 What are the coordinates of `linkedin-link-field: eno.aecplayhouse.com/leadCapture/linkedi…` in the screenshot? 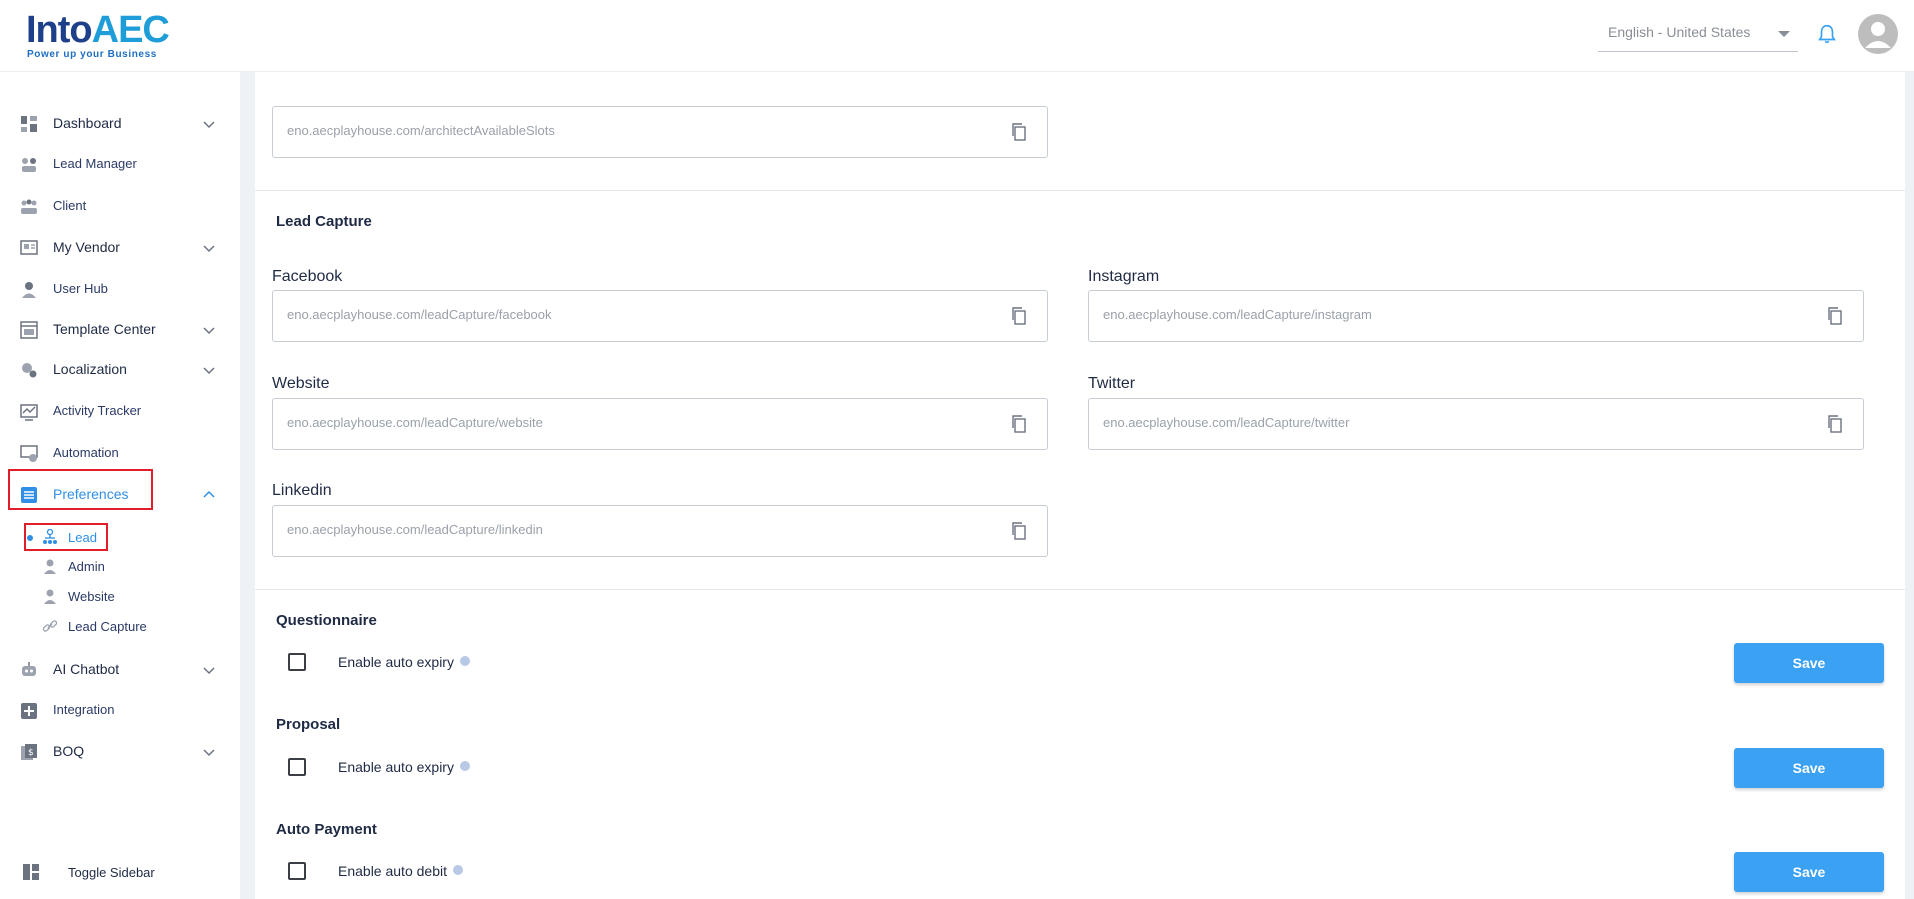 It's located at (660, 531).